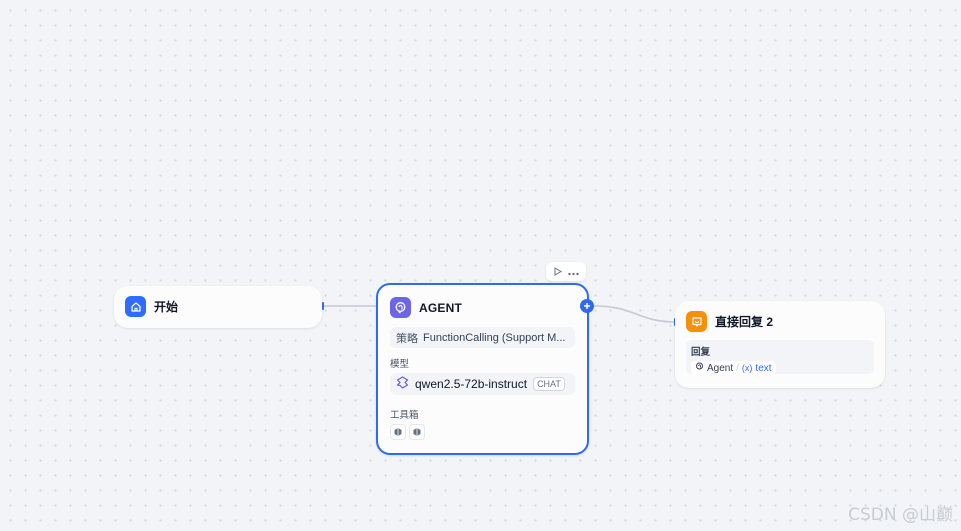 The image size is (961, 531). Describe the element at coordinates (402, 384) in the screenshot. I see `model-provider-icon` at that location.